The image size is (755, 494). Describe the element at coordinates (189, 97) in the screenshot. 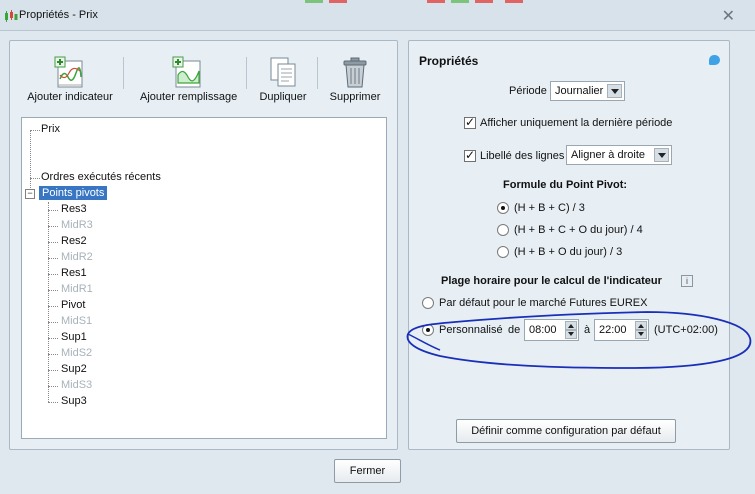

I see `add-fill-label: Ajouter remplissage` at that location.